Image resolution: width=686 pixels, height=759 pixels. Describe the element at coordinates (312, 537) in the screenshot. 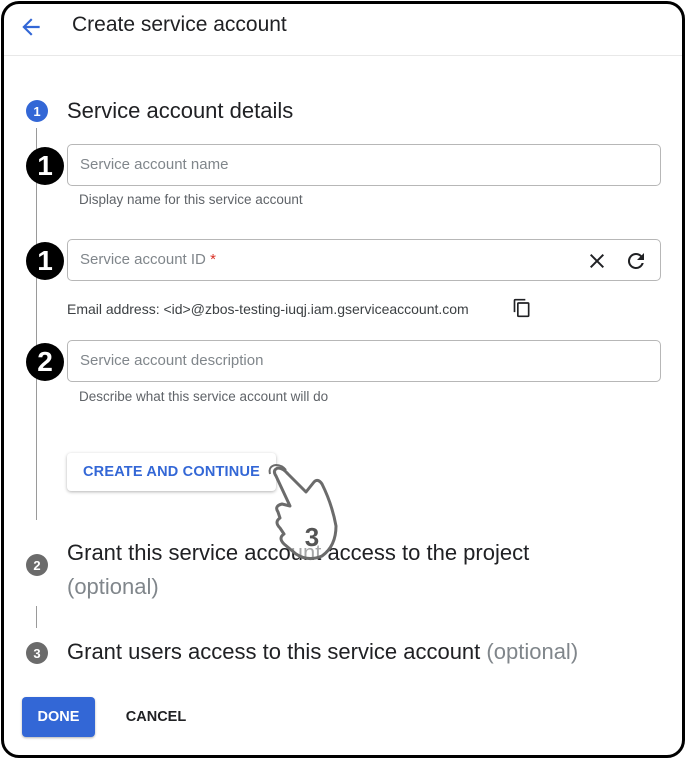

I see `hand-label: 3` at that location.